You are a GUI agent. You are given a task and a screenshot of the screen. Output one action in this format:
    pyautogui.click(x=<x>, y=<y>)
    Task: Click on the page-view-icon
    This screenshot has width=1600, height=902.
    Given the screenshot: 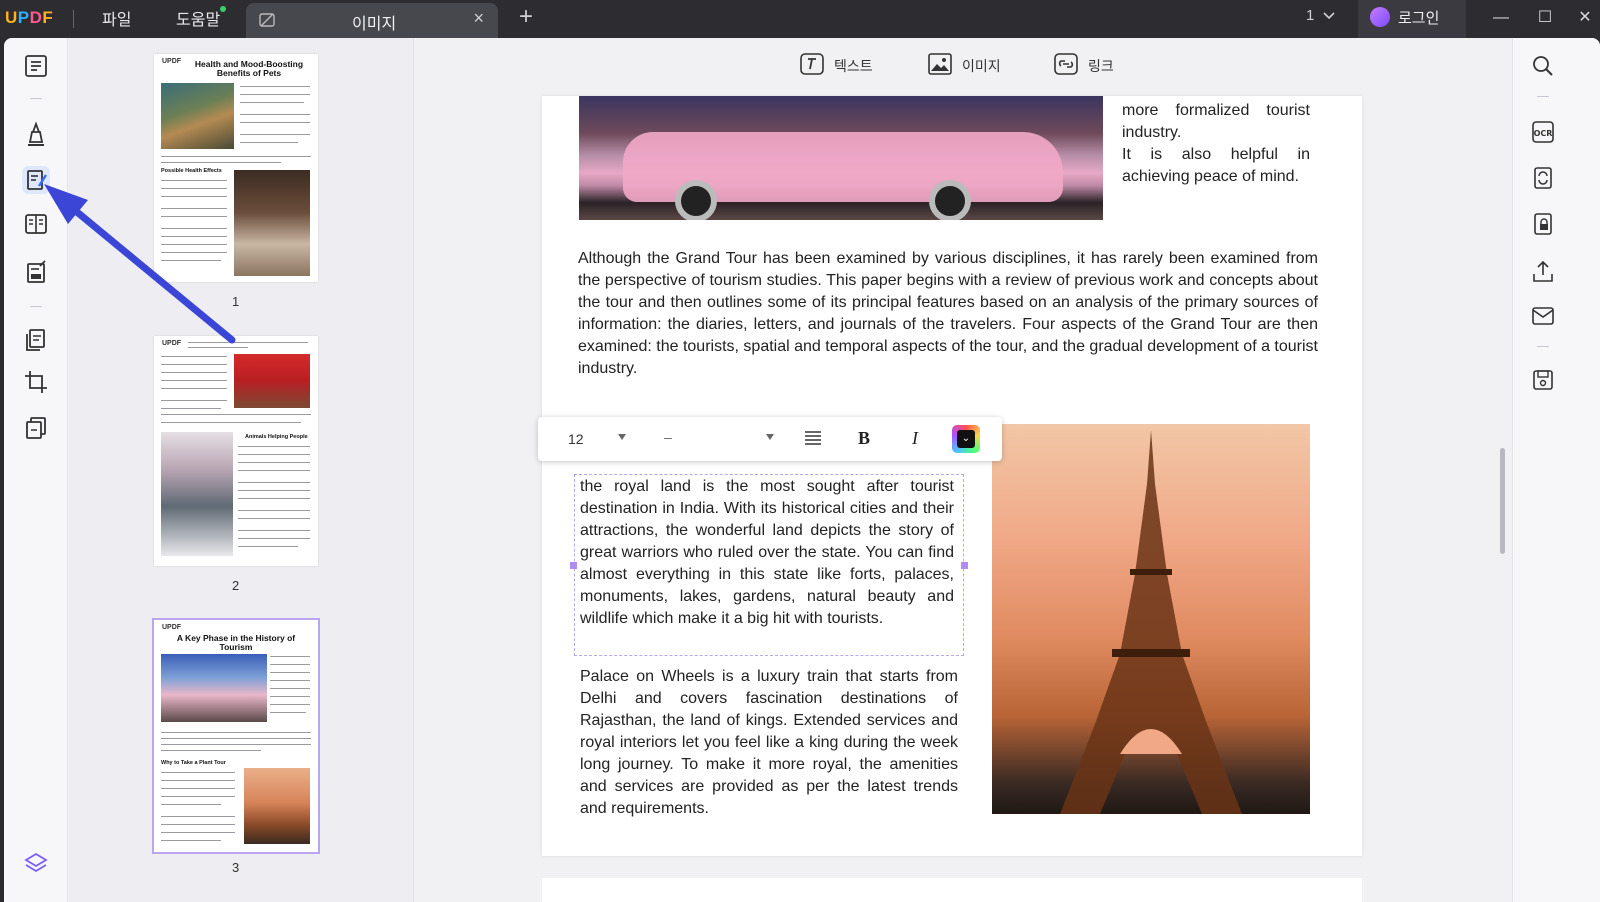 What is the action you would take?
    pyautogui.click(x=36, y=224)
    